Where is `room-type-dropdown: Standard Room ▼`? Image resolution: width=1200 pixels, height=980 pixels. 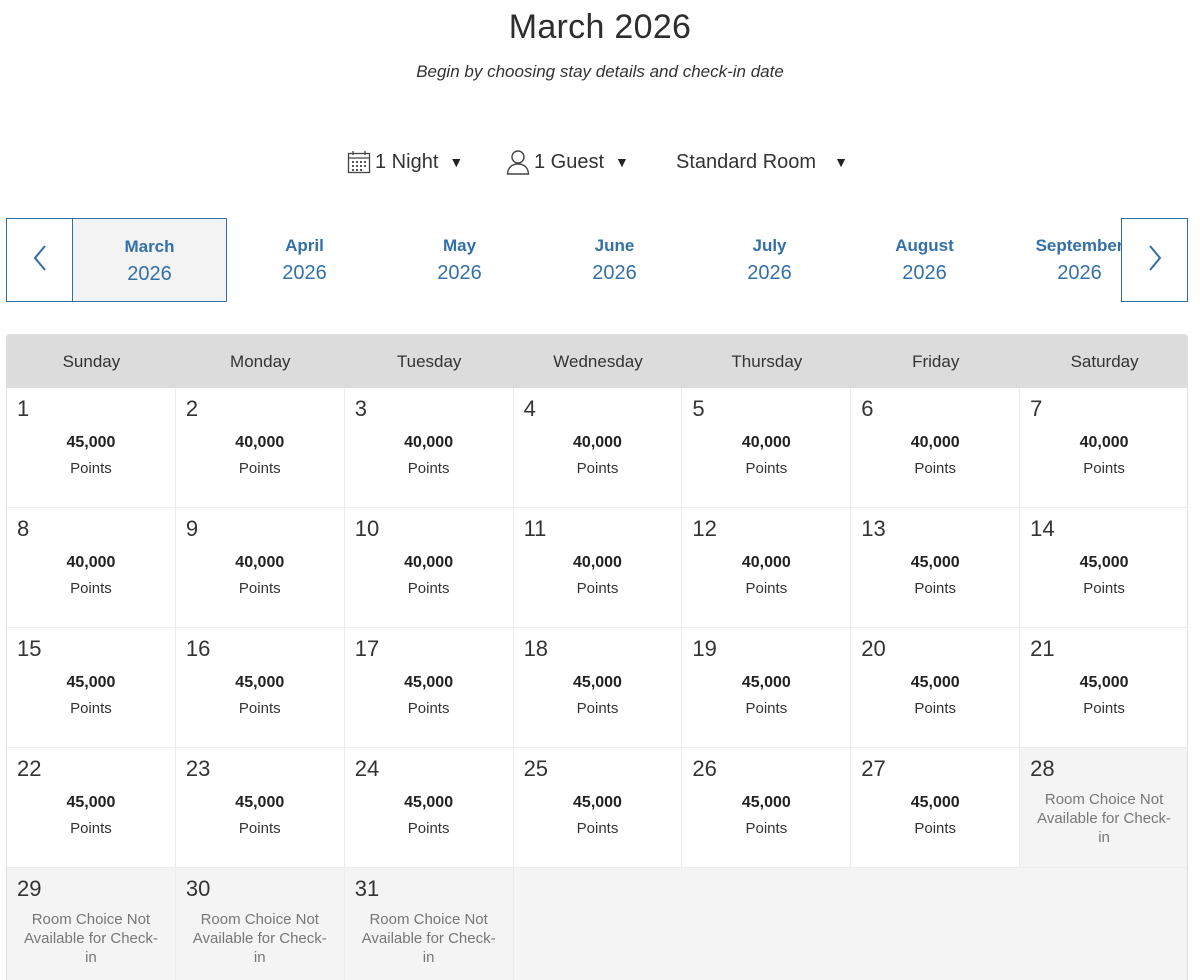 room-type-dropdown: Standard Room ▼ is located at coordinates (762, 162).